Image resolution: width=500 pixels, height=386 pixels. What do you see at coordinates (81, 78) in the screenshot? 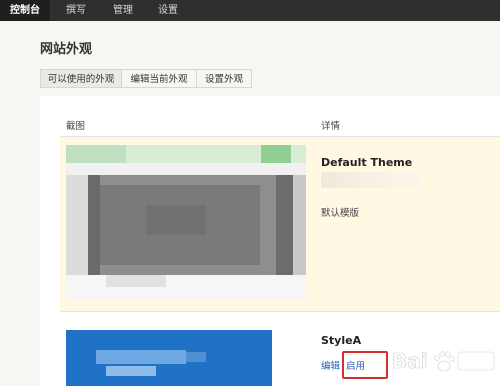
I see `tab-available-themes: 可以使用的外观` at bounding box center [81, 78].